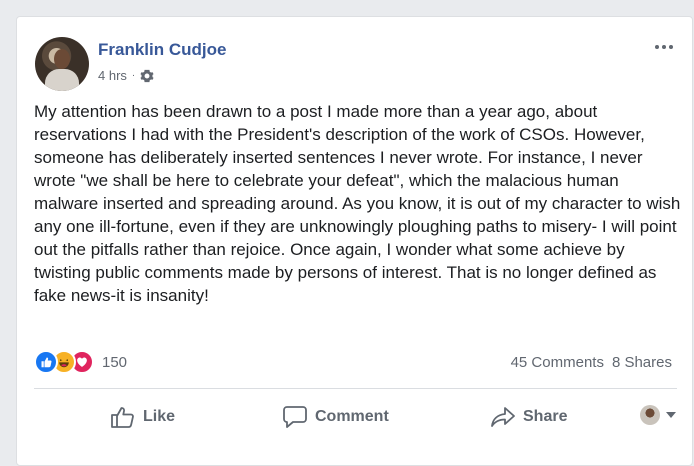 The width and height of the screenshot is (694, 466). What do you see at coordinates (545, 416) in the screenshot?
I see `share-label: Share` at bounding box center [545, 416].